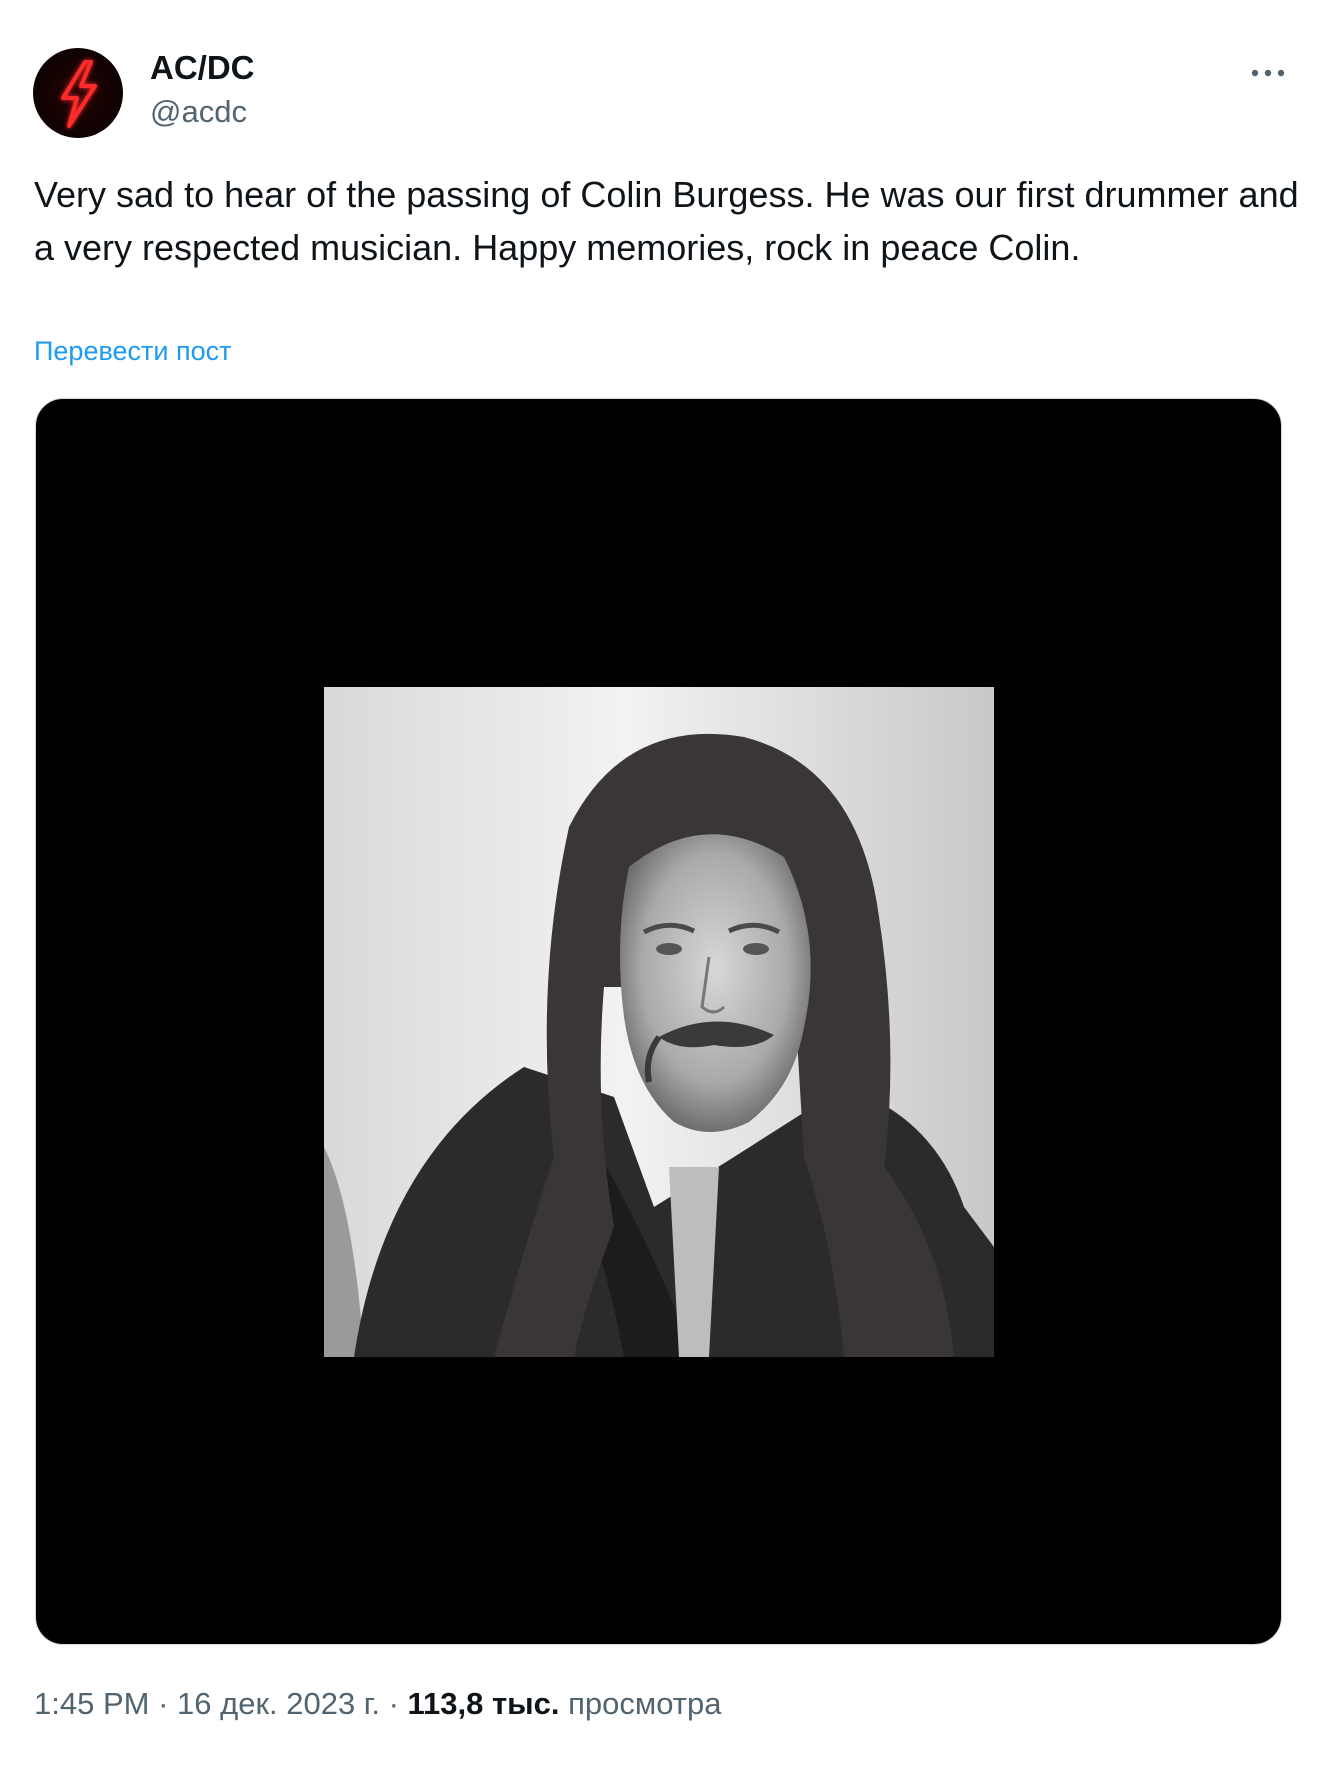 The height and width of the screenshot is (1766, 1332). I want to click on views-count: 113,8 тыс., so click(484, 1703).